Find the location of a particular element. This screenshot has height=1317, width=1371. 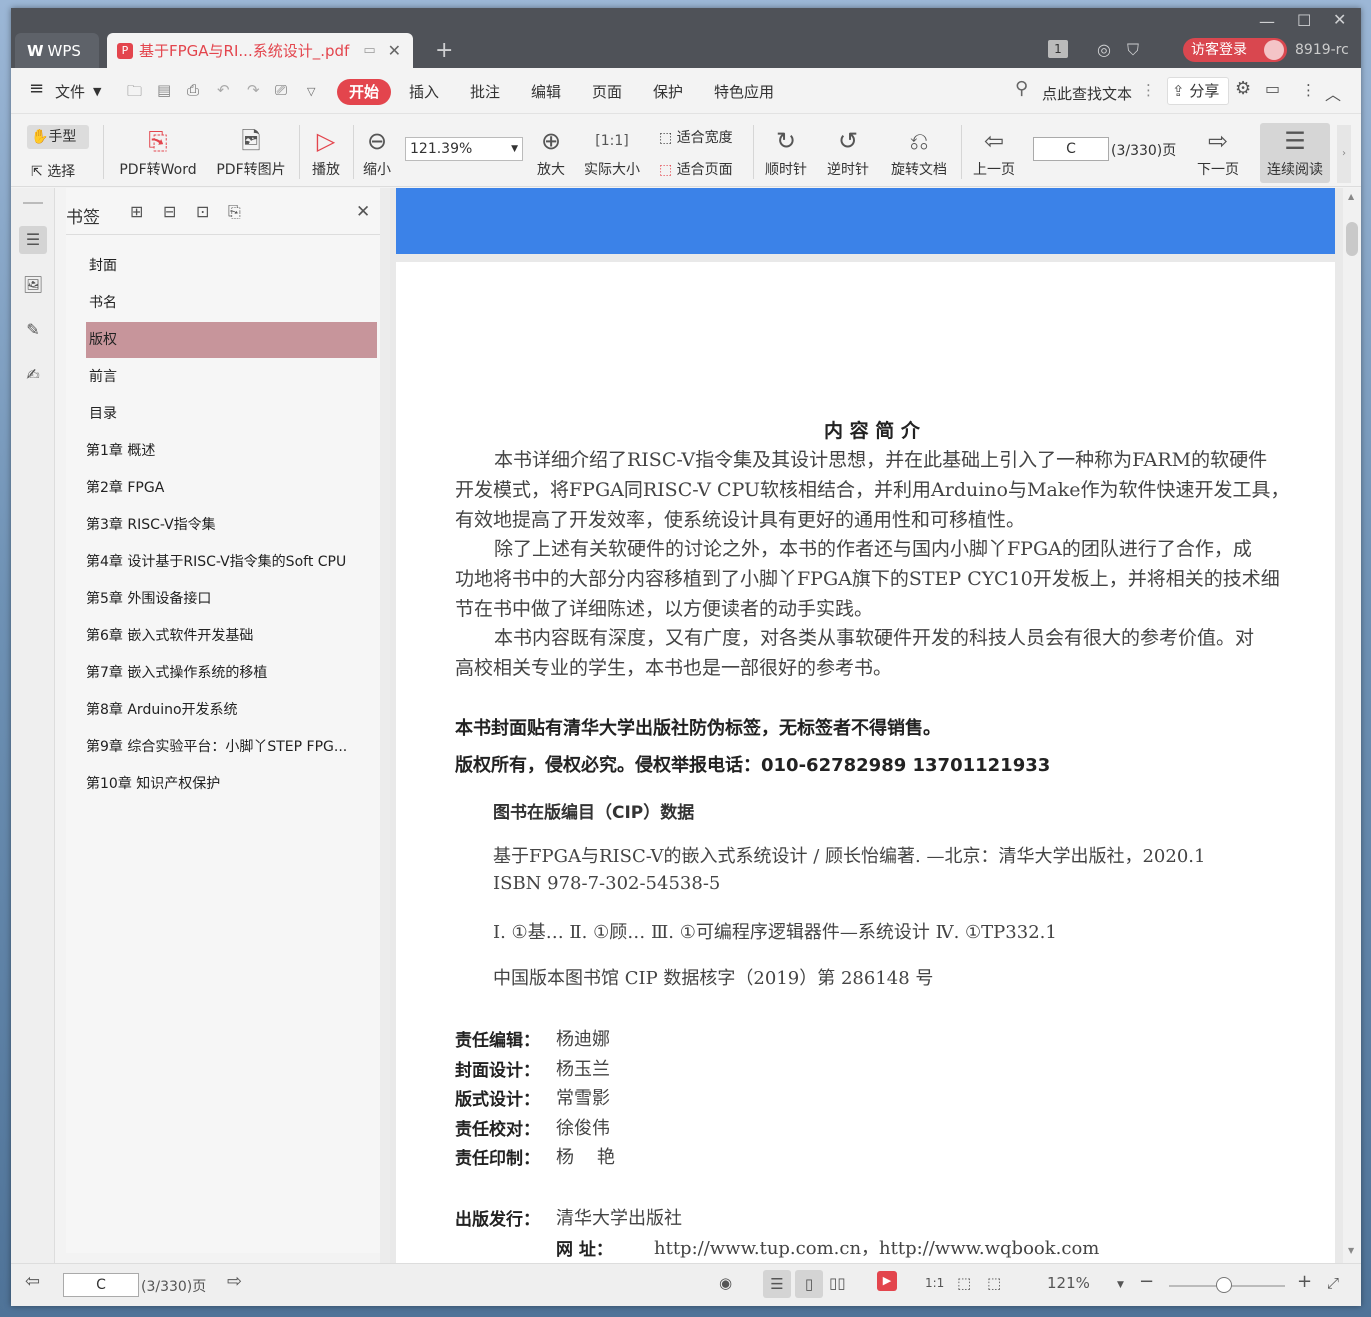

collapse-handle is located at coordinates (33, 203).